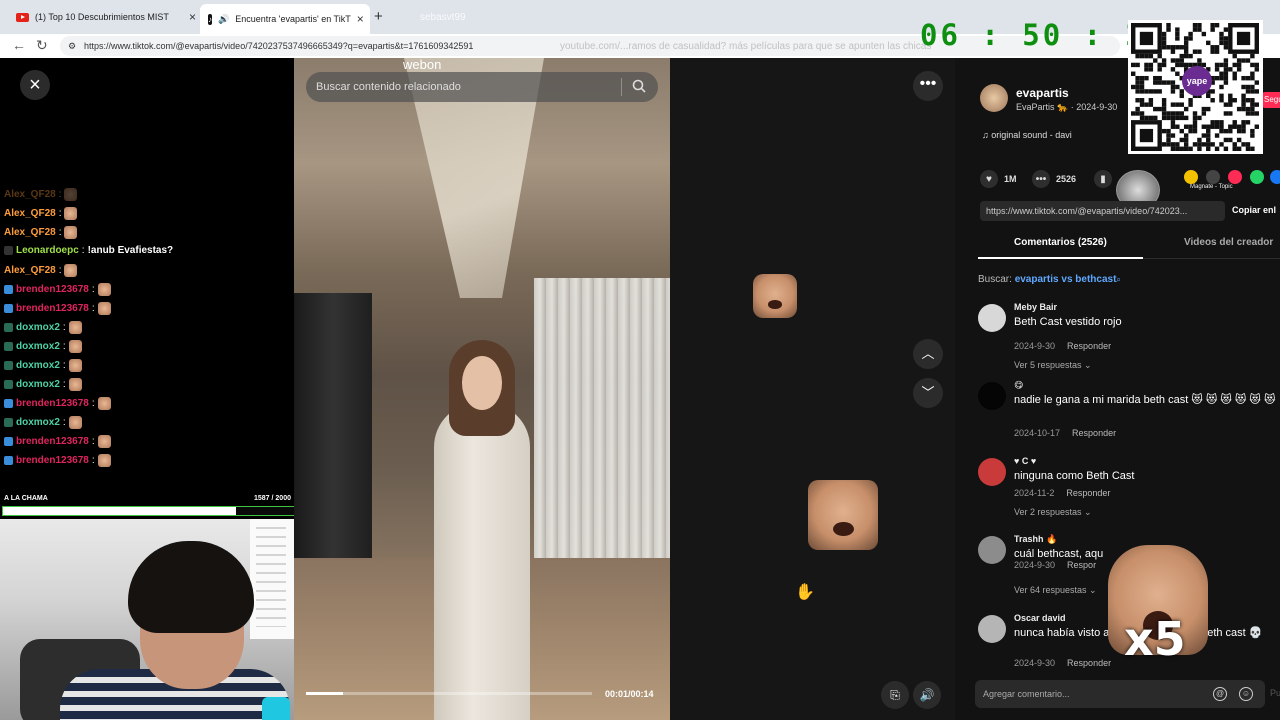  I want to click on reply-button: Respor, so click(1081, 565).